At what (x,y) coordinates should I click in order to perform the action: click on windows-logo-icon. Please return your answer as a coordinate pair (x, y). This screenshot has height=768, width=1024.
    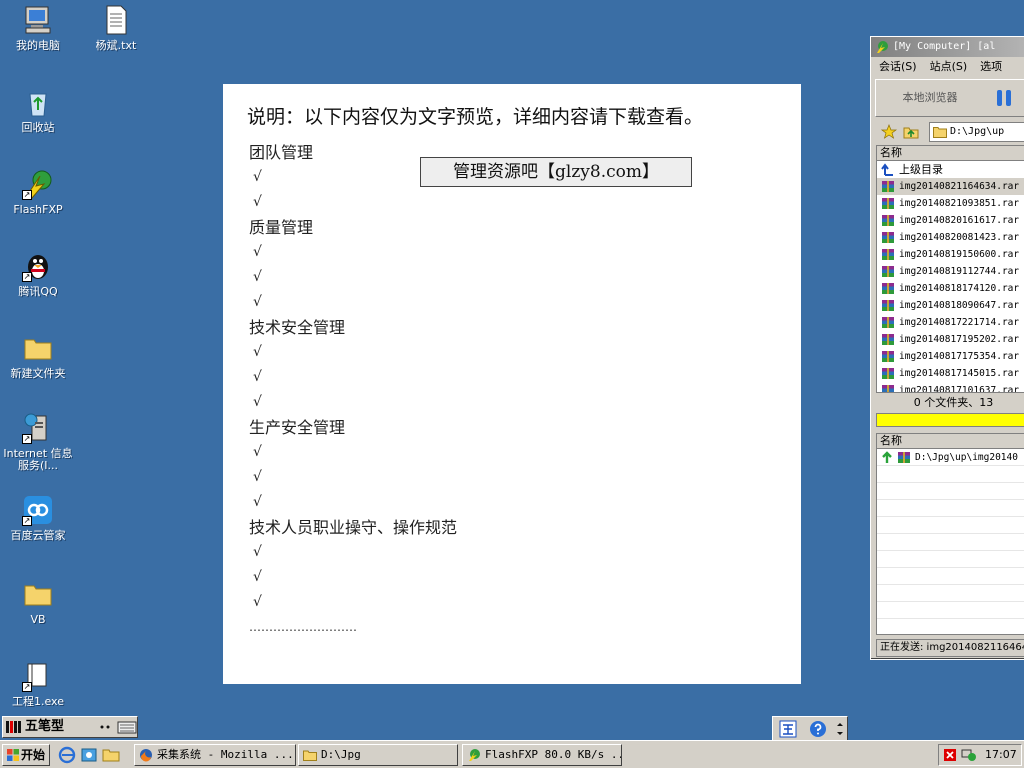
    Looking at the image, I should click on (13, 755).